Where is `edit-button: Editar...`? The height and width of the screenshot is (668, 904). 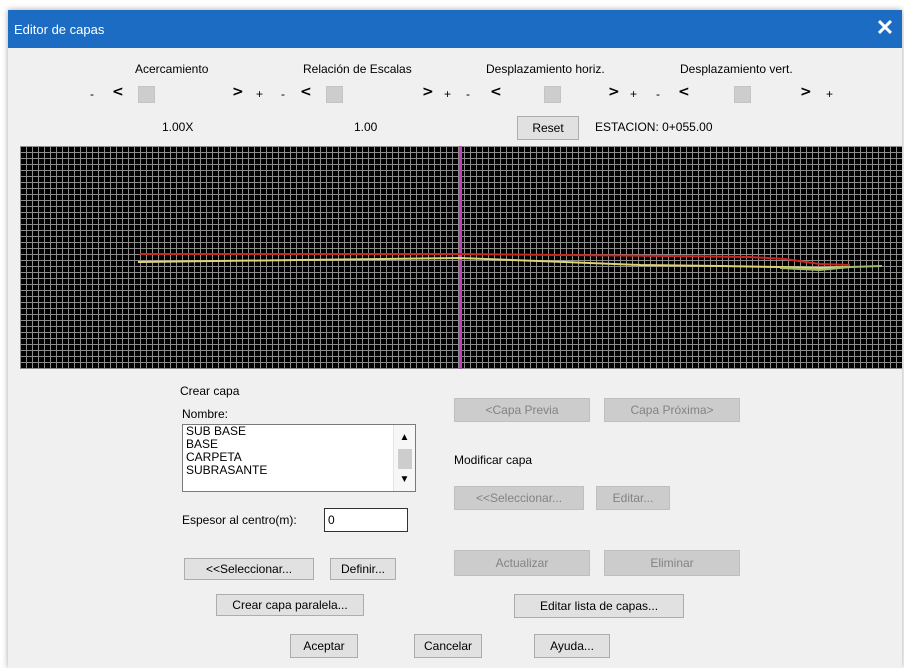 edit-button: Editar... is located at coordinates (633, 498).